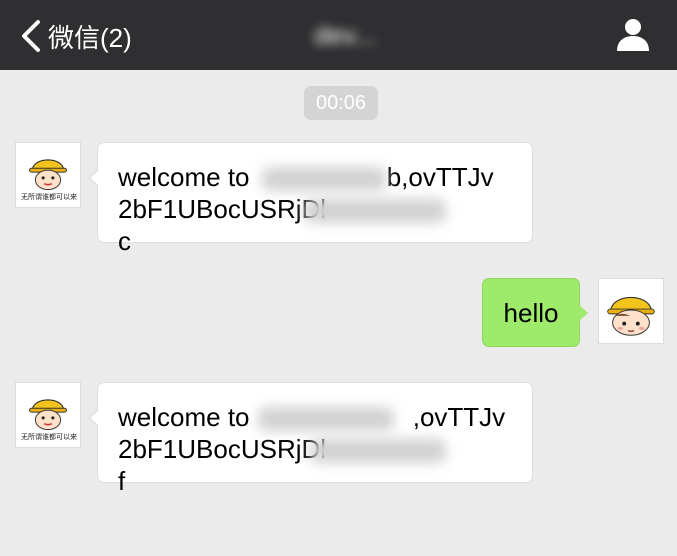 The width and height of the screenshot is (677, 556). I want to click on message-bubble-incoming: welcome to ,ovTTJv 2bF1UBocUSRjDl f, so click(310, 439).